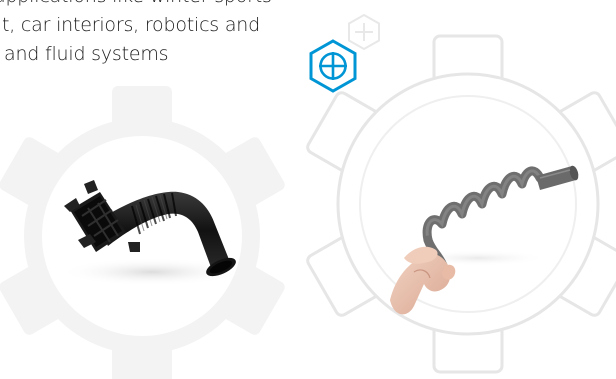  Describe the element at coordinates (333, 66) in the screenshot. I see `plus-hexagon-icon` at that location.